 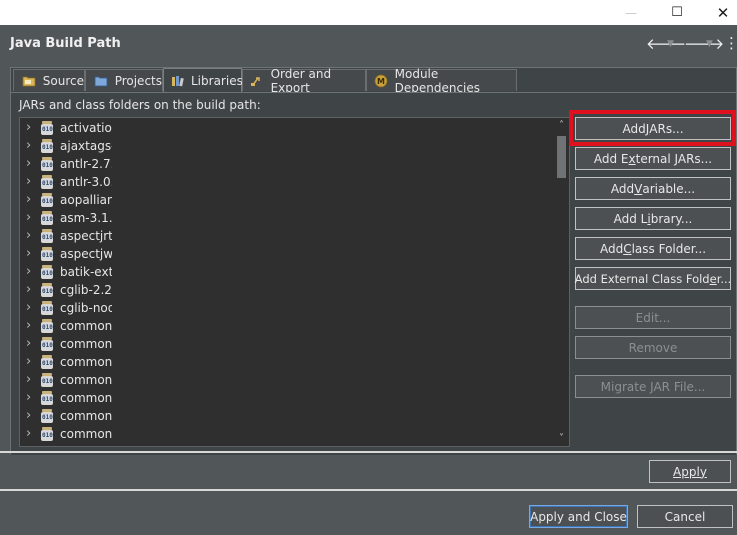 What do you see at coordinates (561, 438) in the screenshot?
I see `scroll-down-icon: ˅` at bounding box center [561, 438].